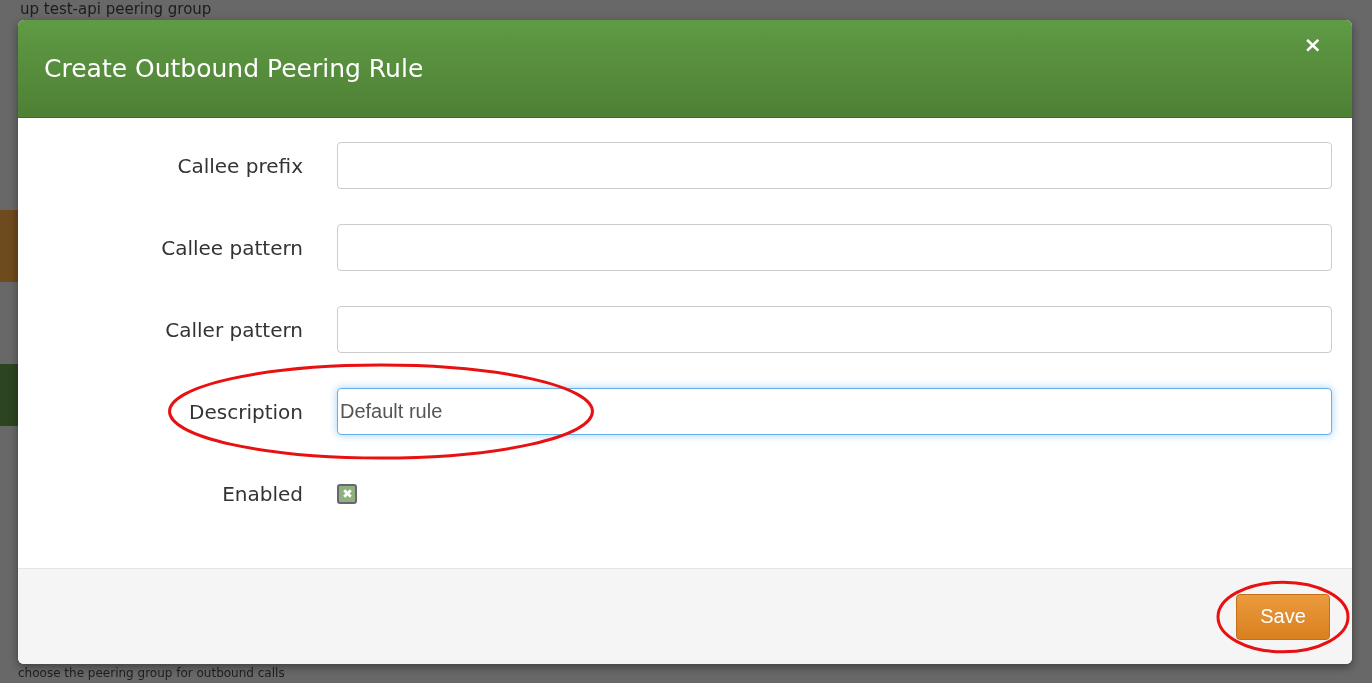  Describe the element at coordinates (834, 411) in the screenshot. I see `input-field: Default rule` at that location.